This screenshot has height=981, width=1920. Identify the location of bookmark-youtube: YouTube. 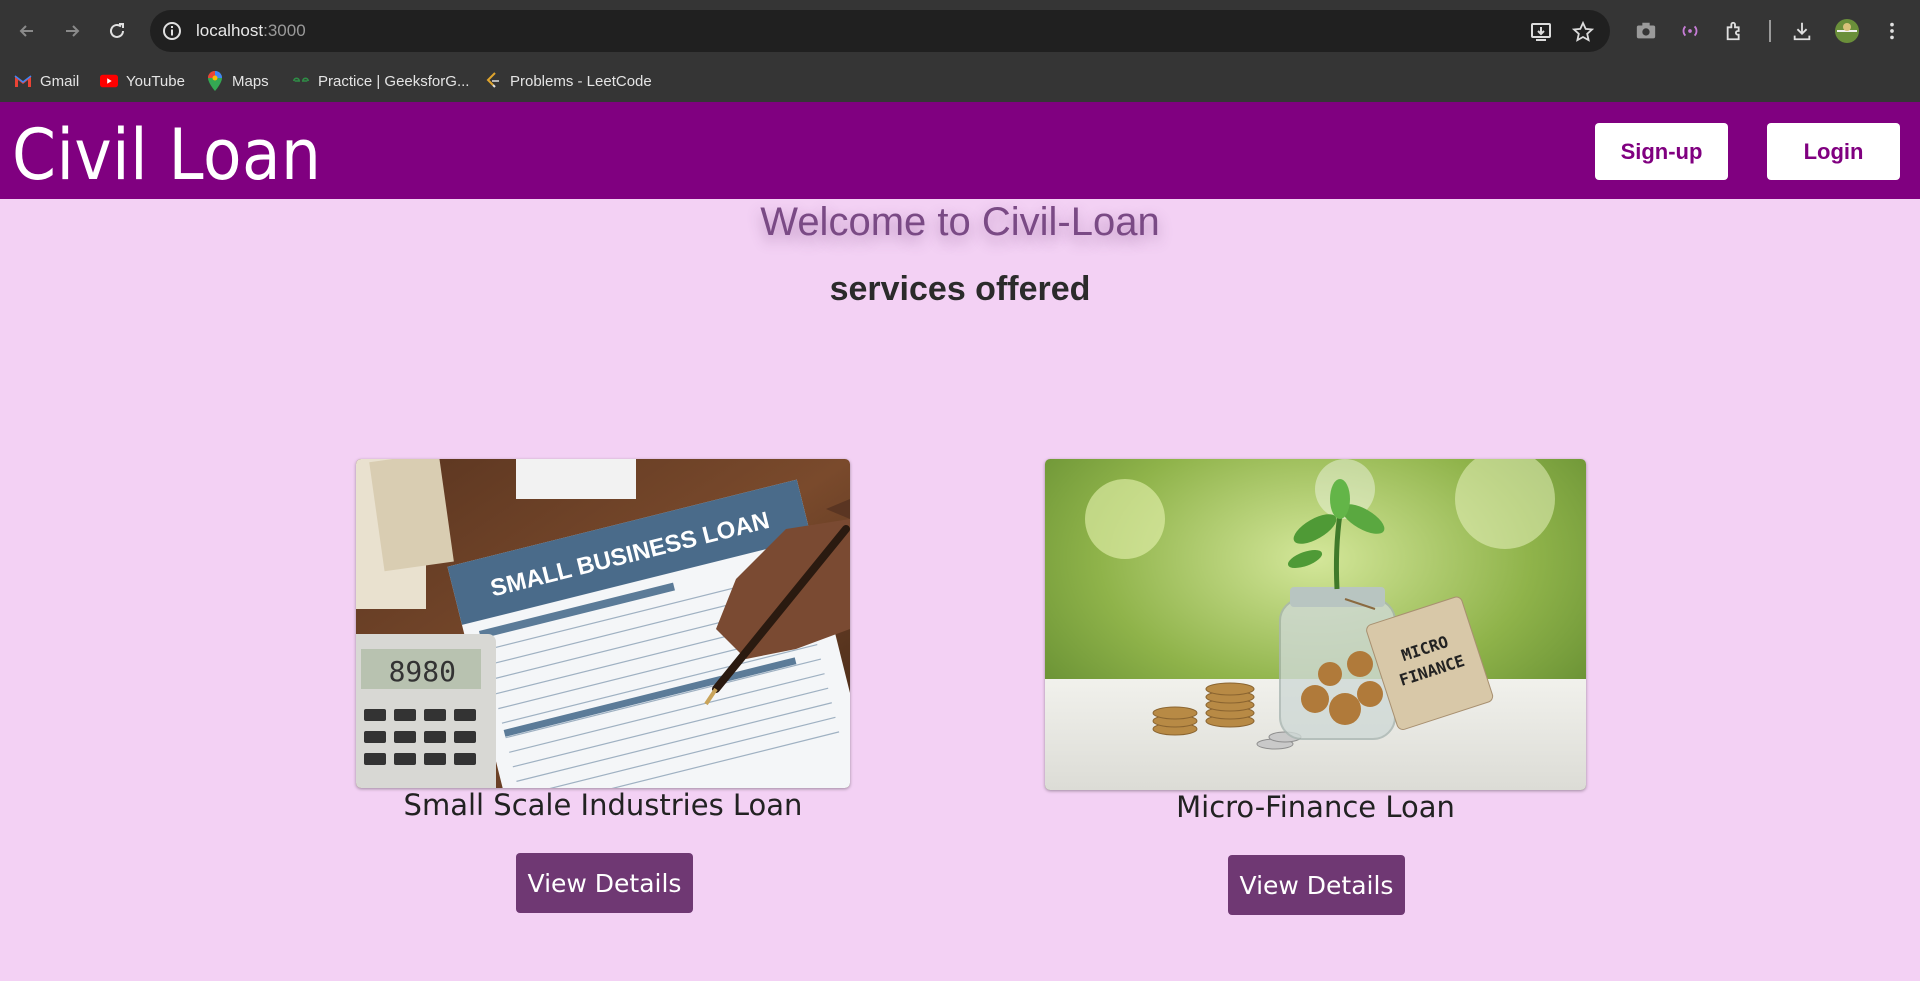
(142, 81).